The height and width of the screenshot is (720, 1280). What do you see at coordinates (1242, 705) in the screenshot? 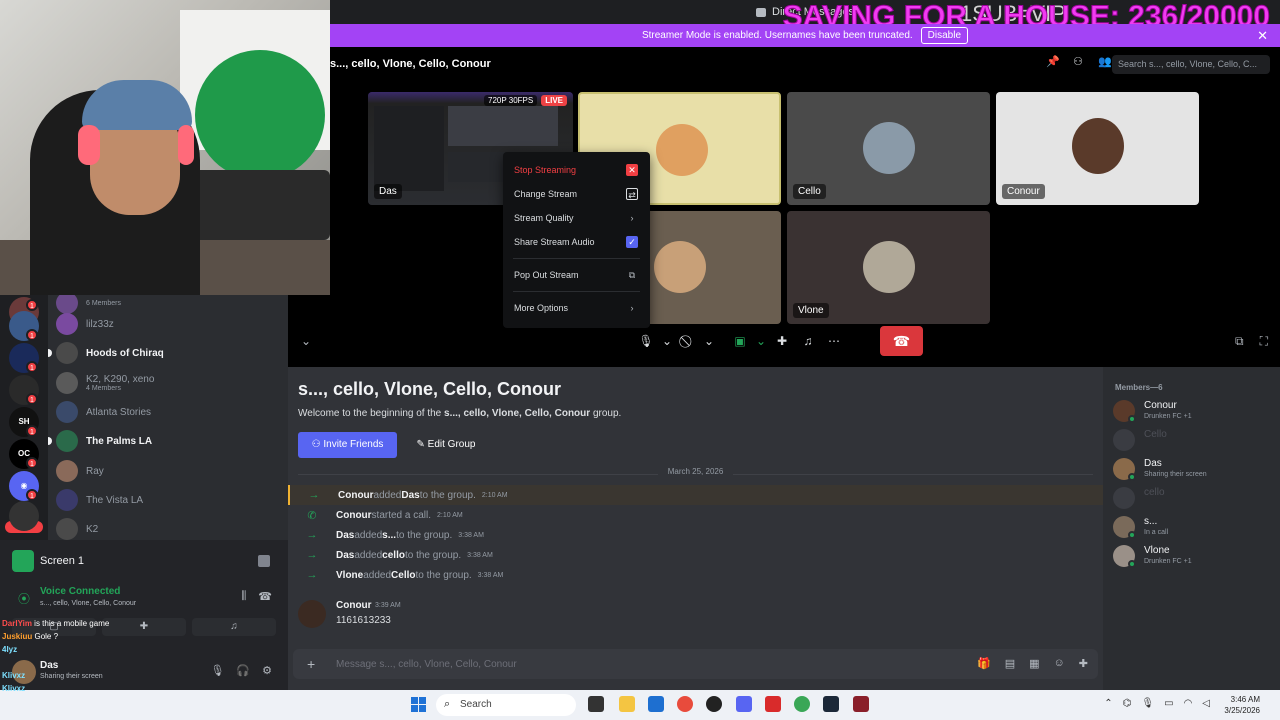
I see `taskbar-clock: 3:46 AM 3/25/2026` at bounding box center [1242, 705].